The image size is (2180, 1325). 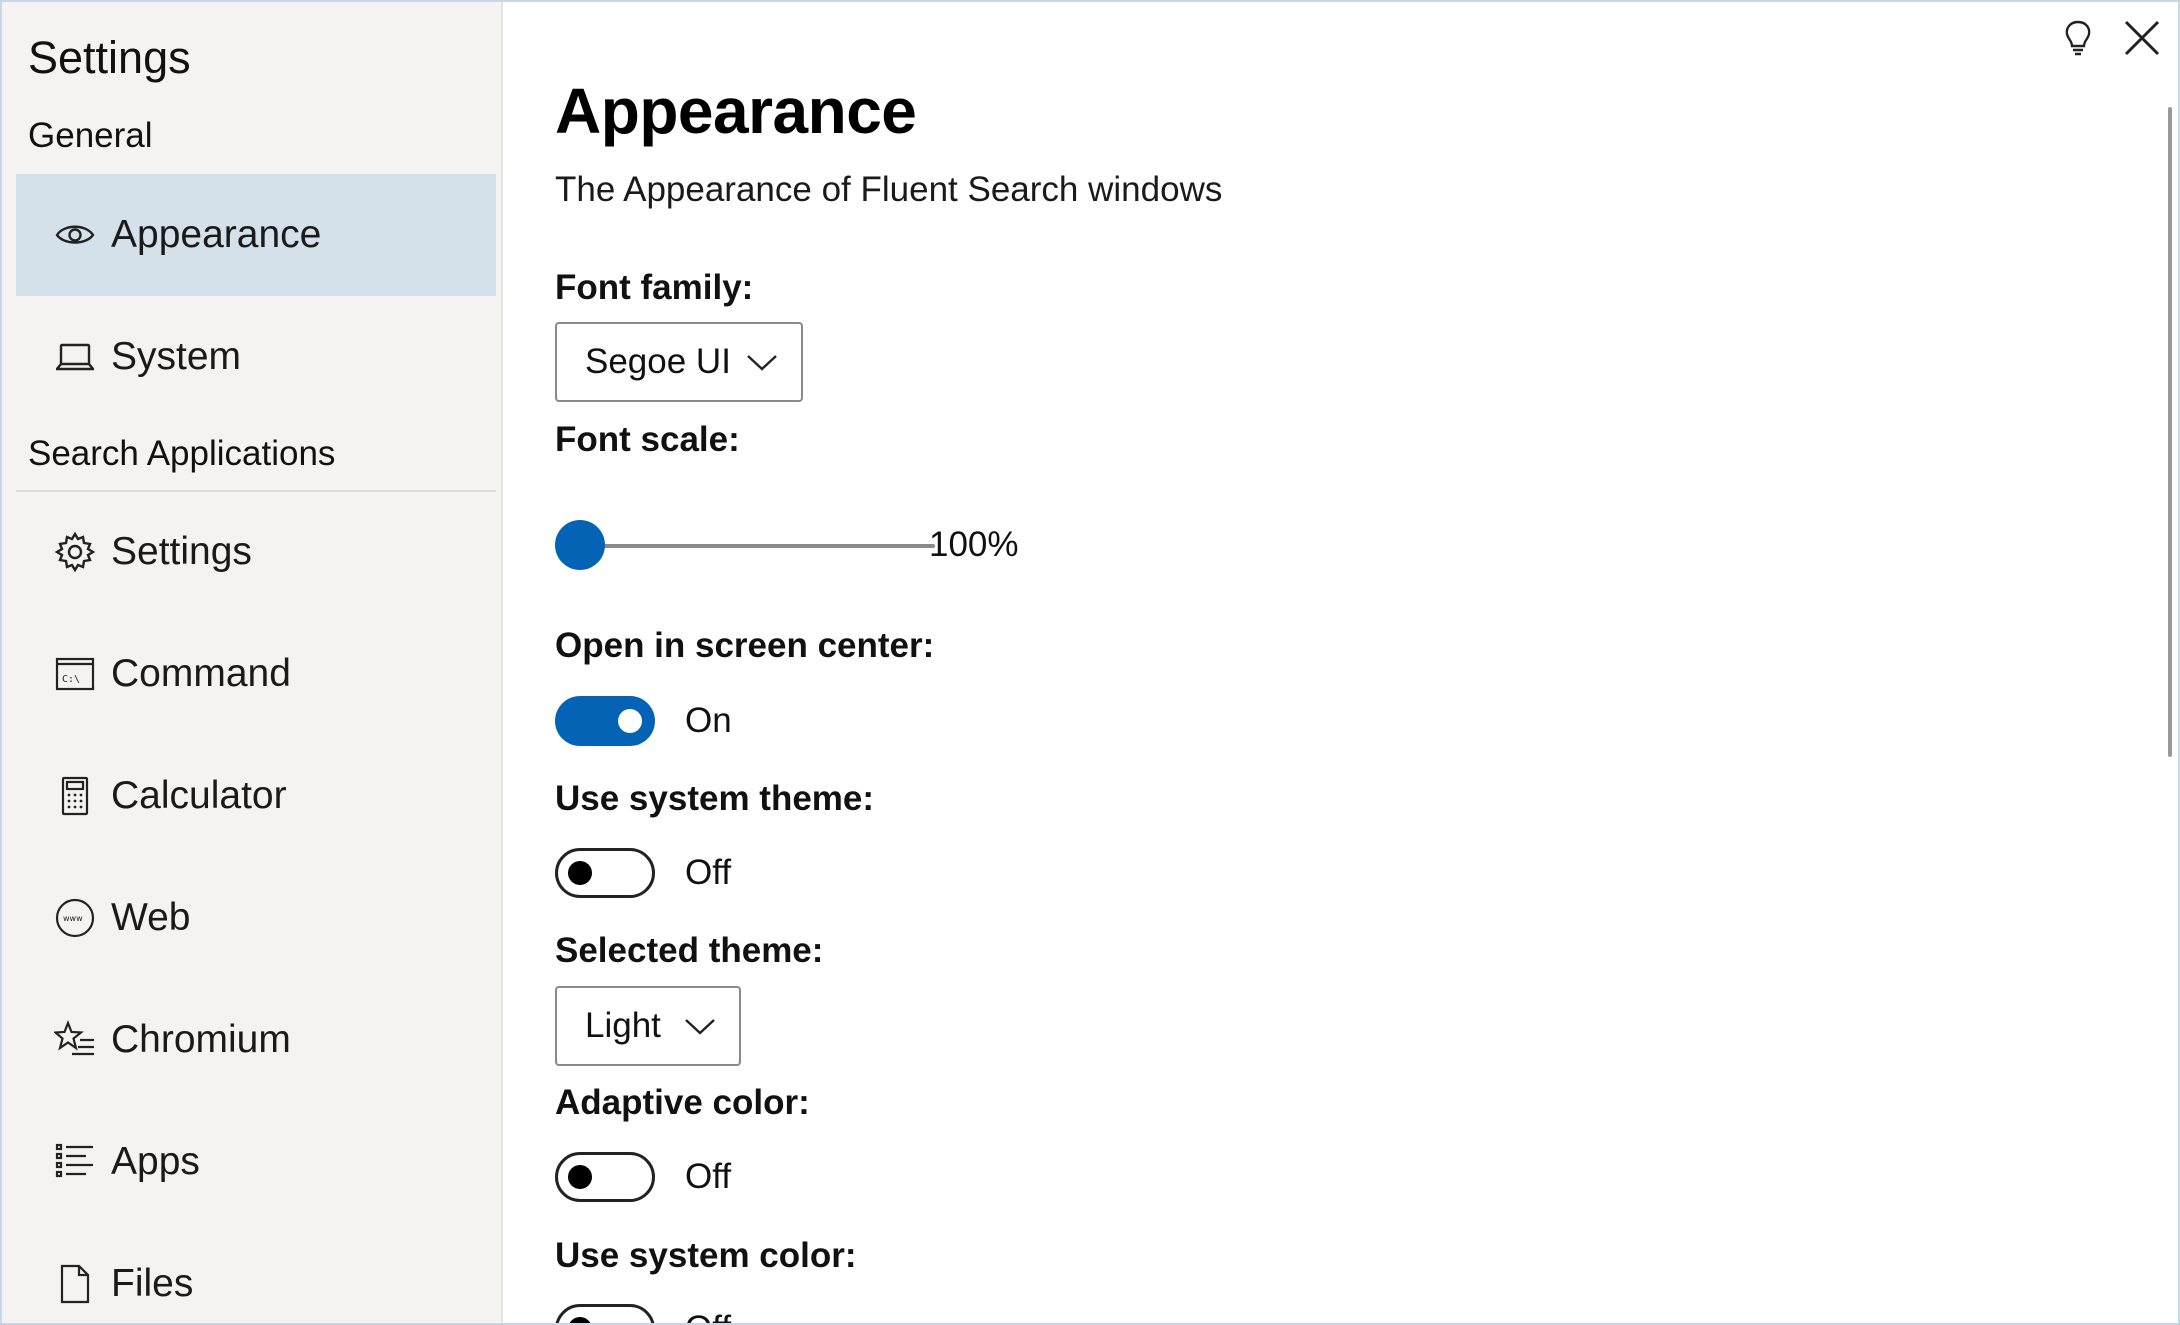 I want to click on slider-thumb, so click(x=580, y=545).